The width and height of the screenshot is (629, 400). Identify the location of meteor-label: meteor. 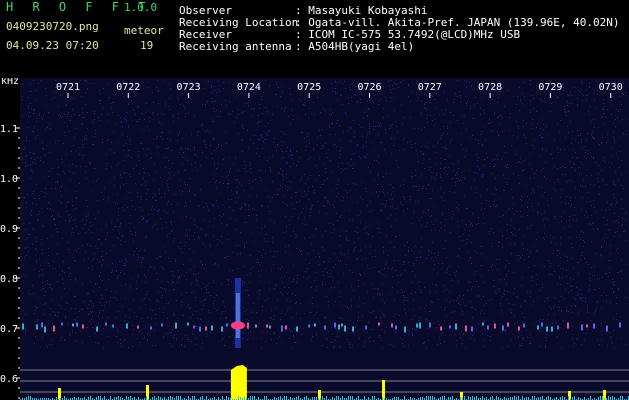
(144, 30).